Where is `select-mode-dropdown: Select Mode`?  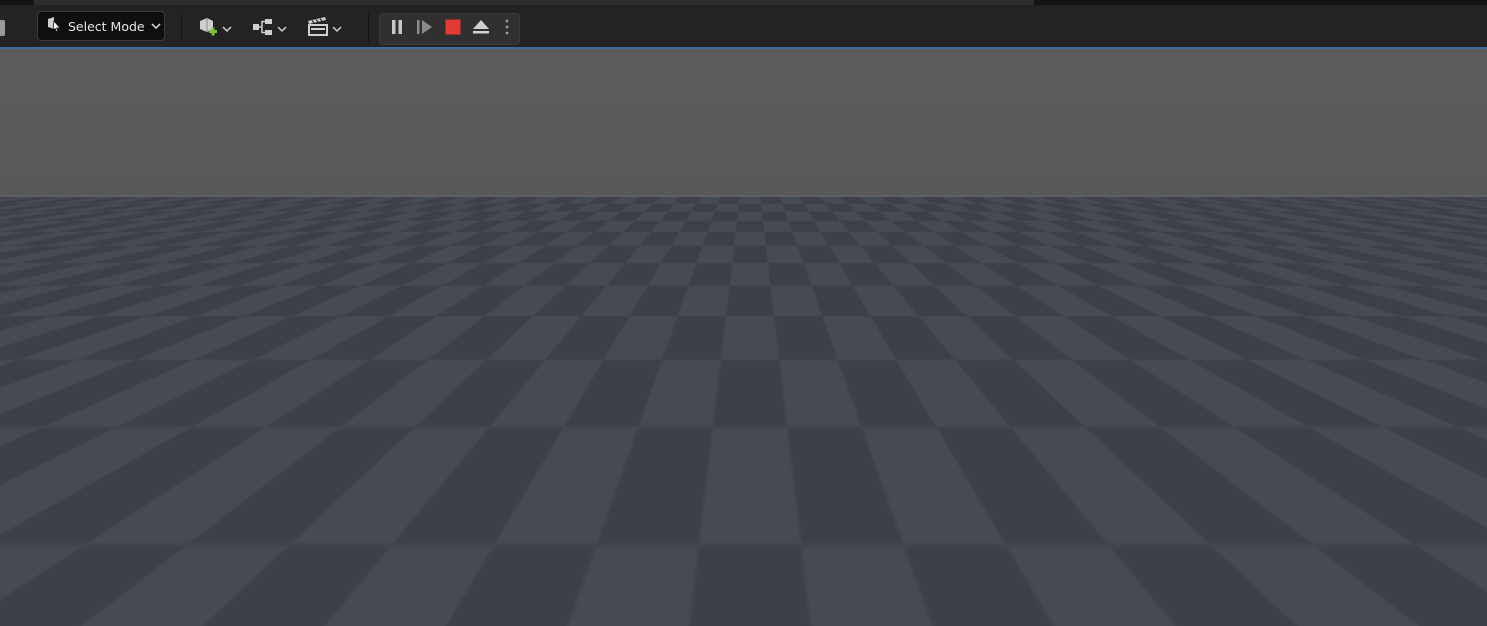 select-mode-dropdown: Select Mode is located at coordinates (101, 26).